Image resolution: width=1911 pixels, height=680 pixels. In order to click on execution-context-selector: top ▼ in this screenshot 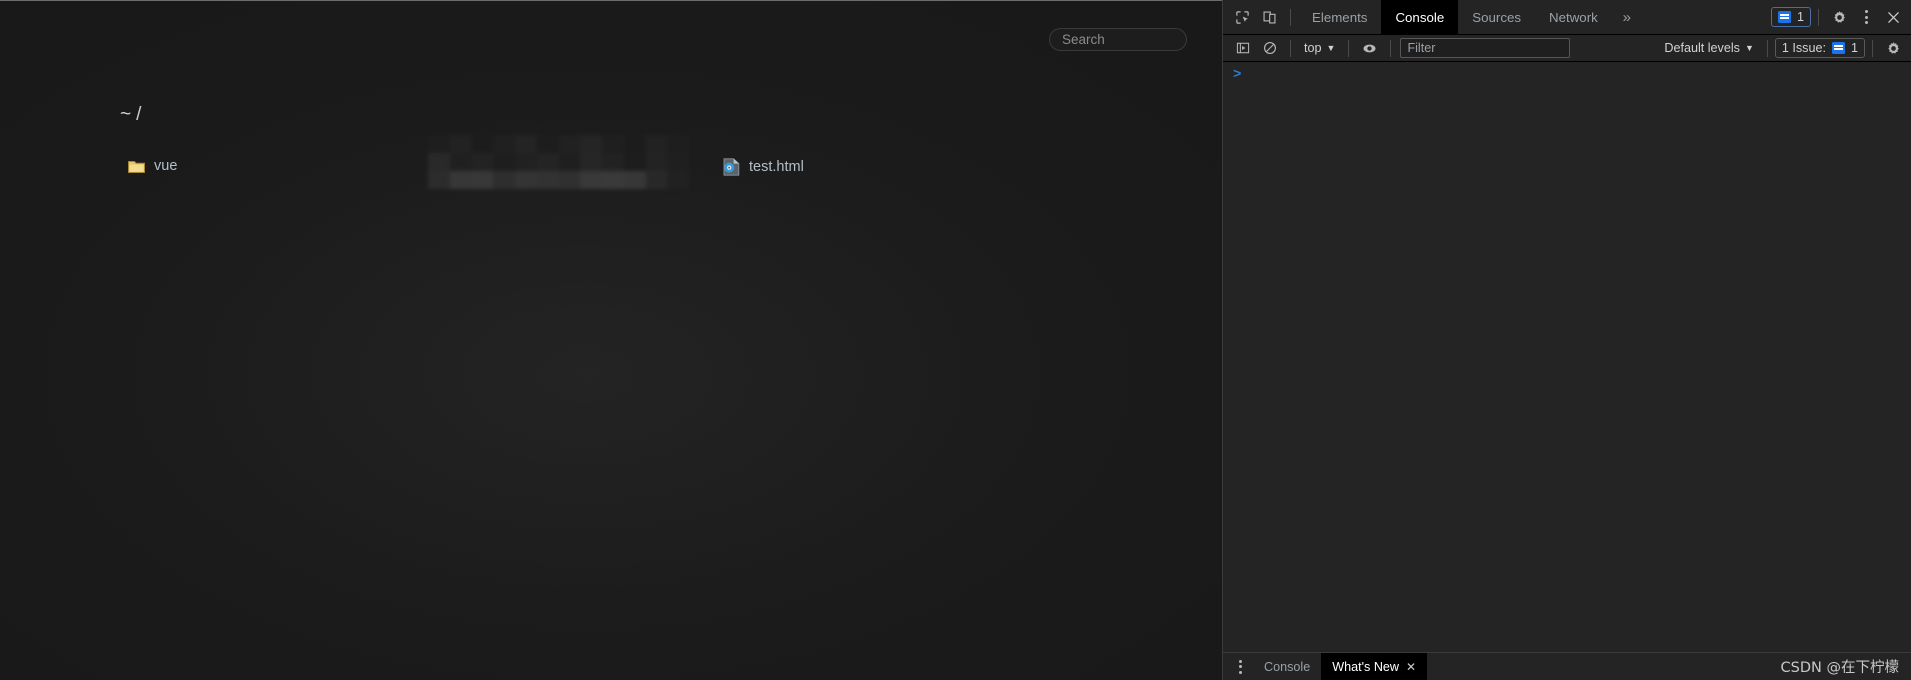, I will do `click(1319, 48)`.